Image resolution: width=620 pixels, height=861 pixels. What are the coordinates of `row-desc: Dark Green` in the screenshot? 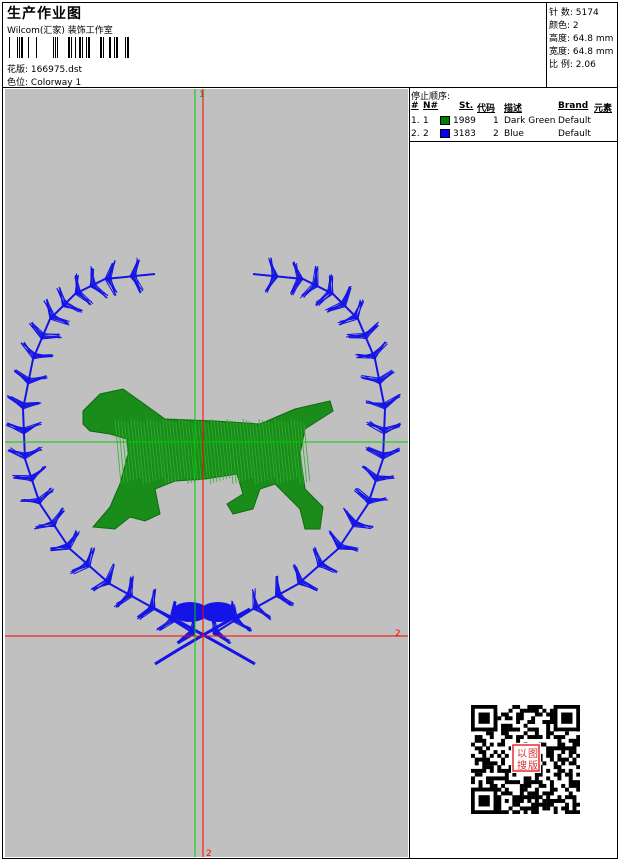 It's located at (529, 121).